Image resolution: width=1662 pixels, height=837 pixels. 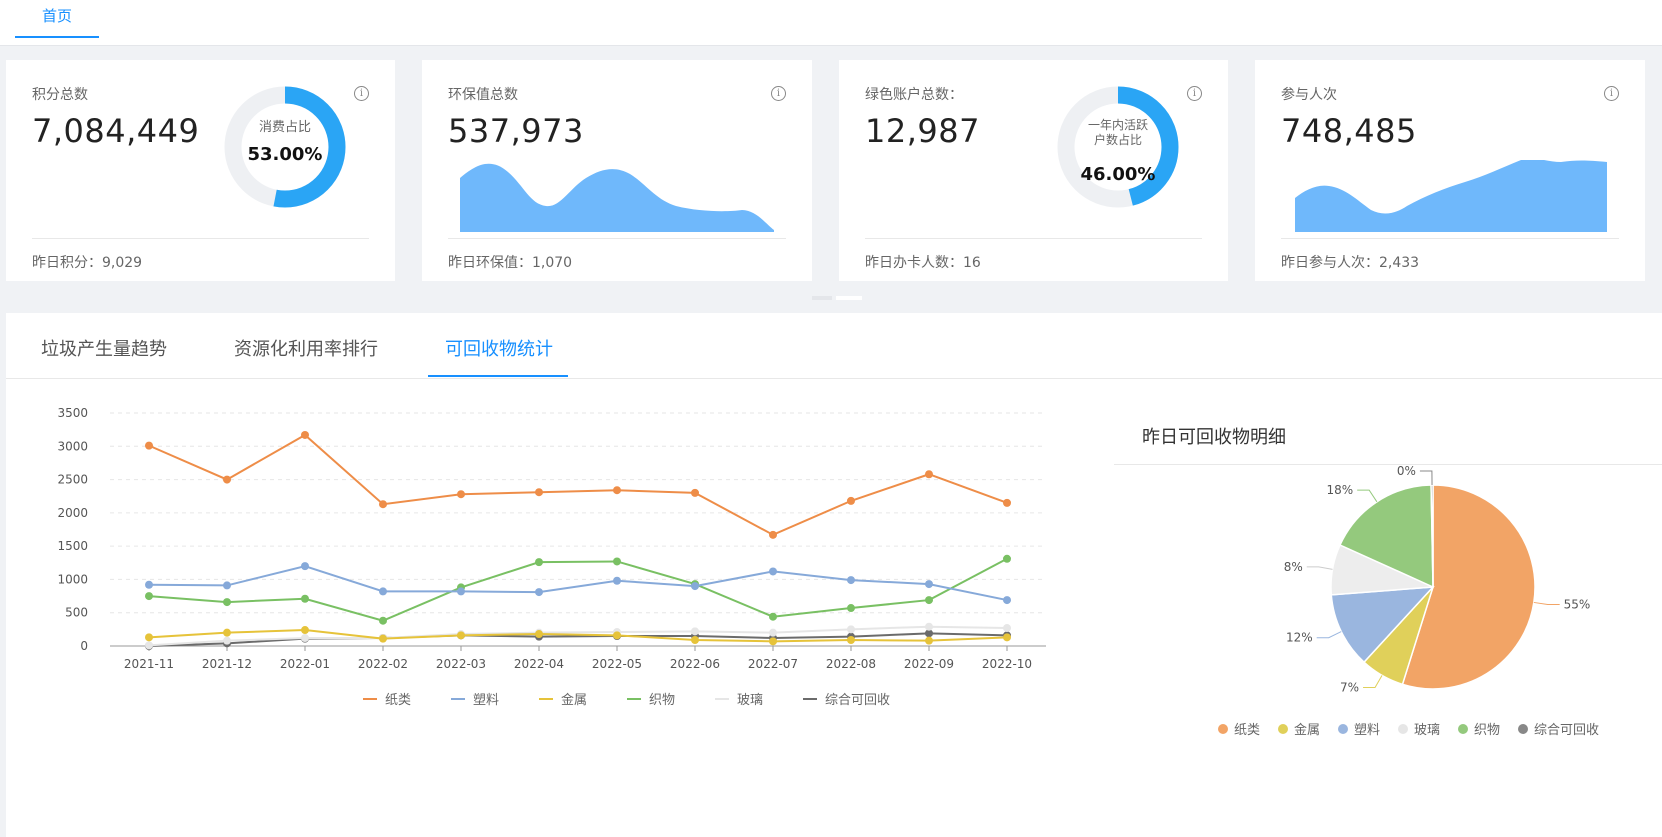 What do you see at coordinates (1340, 490) in the screenshot?
I see `slice-label: 18%` at bounding box center [1340, 490].